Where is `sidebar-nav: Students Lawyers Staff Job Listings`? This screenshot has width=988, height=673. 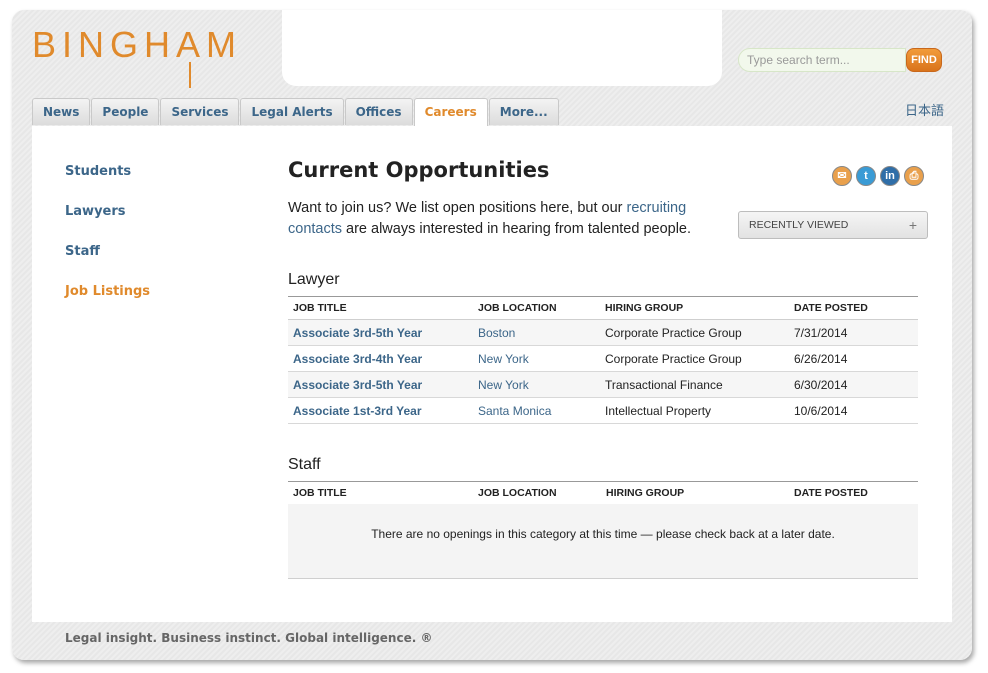 sidebar-nav: Students Lawyers Staff Job Listings is located at coordinates (107, 244).